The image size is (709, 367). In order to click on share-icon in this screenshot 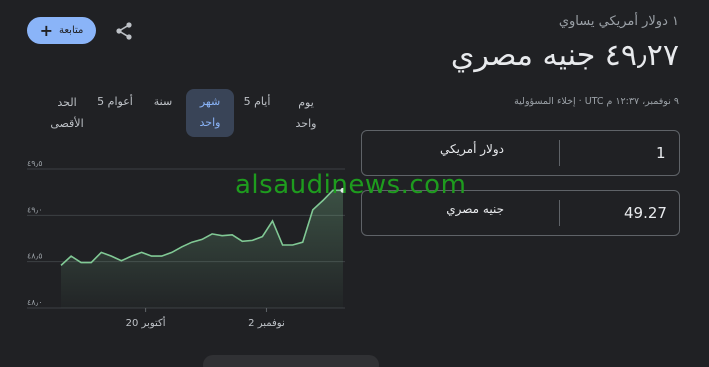, I will do `click(124, 31)`.